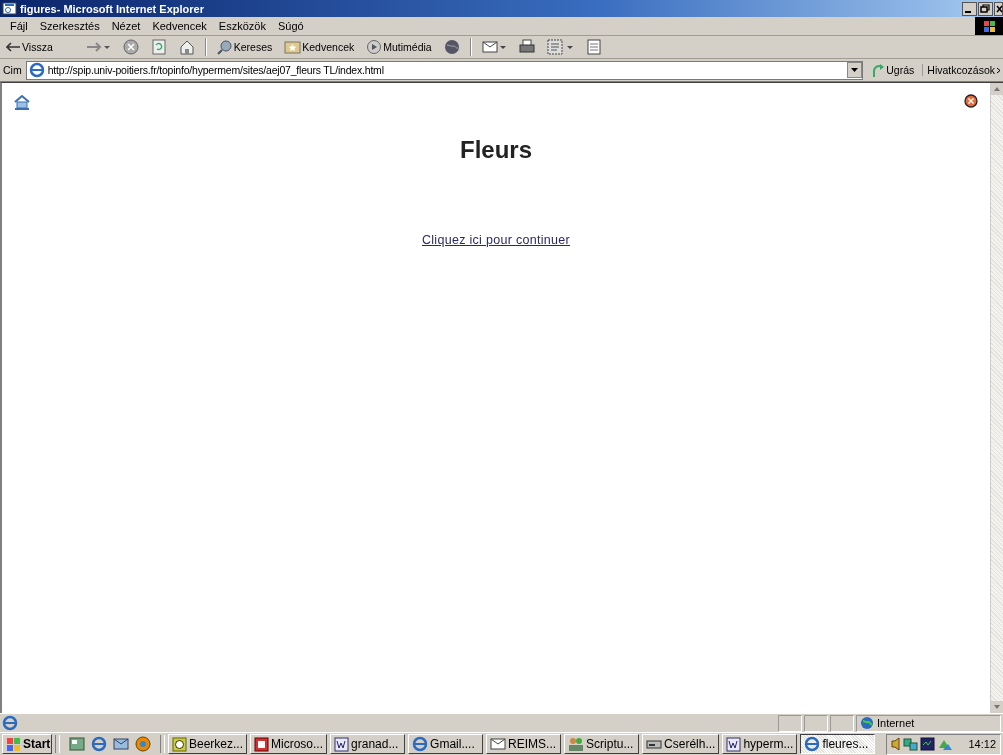 The width and height of the screenshot is (1003, 755). I want to click on close-button, so click(998, 8).